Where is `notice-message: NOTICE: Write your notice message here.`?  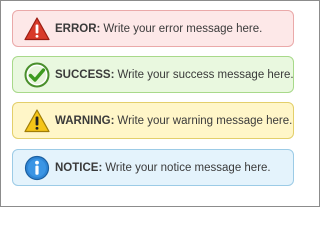 notice-message: NOTICE: Write your notice message here. is located at coordinates (153, 167).